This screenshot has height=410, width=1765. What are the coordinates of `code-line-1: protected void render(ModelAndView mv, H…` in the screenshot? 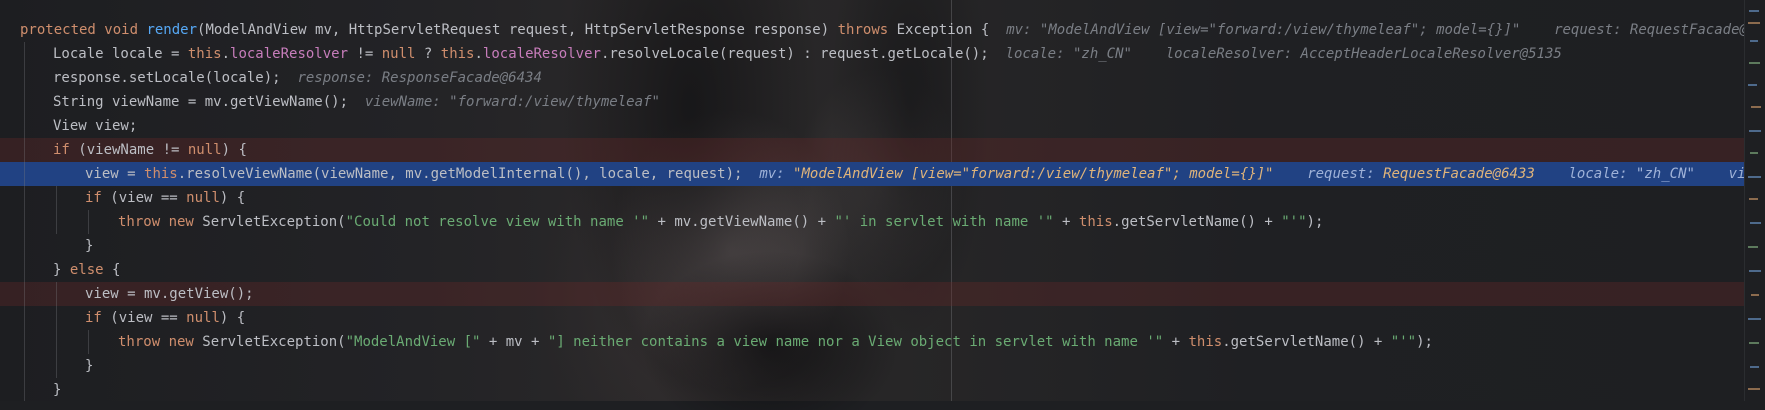 It's located at (872, 30).